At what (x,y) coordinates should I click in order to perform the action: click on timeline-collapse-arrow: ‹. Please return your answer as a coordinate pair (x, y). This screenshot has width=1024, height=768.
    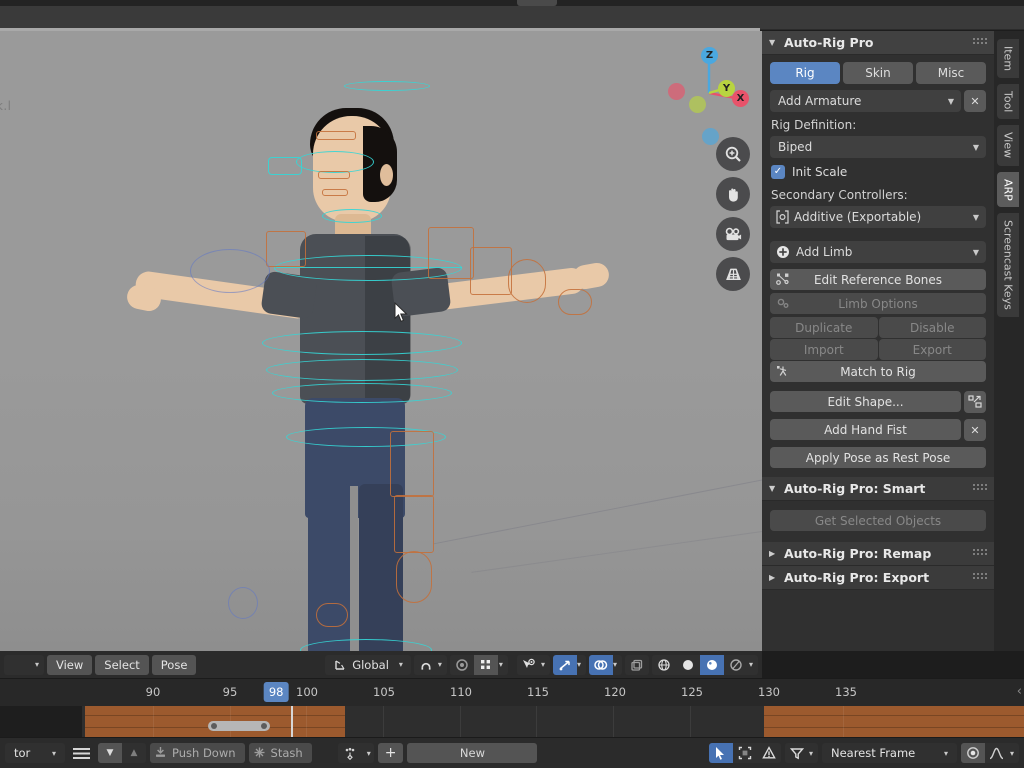
    Looking at the image, I should click on (1019, 691).